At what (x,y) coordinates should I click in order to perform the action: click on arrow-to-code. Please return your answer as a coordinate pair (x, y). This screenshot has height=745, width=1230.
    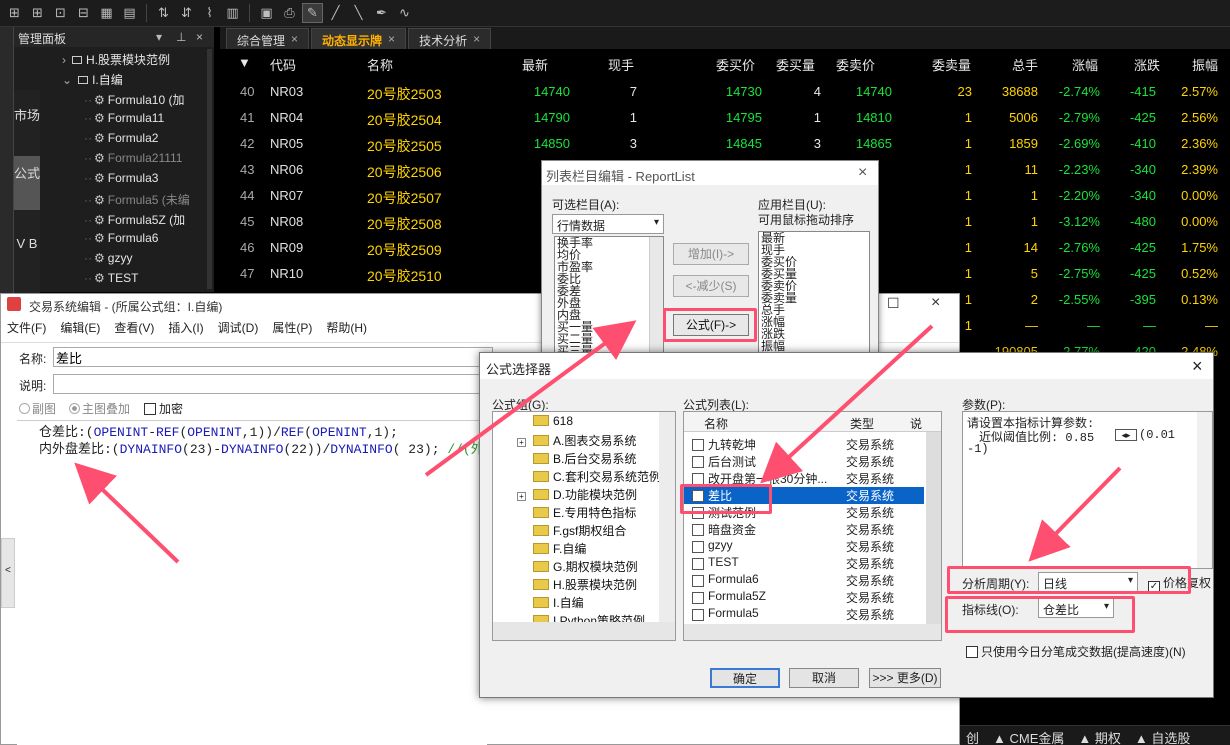
    Looking at the image, I should click on (127, 513).